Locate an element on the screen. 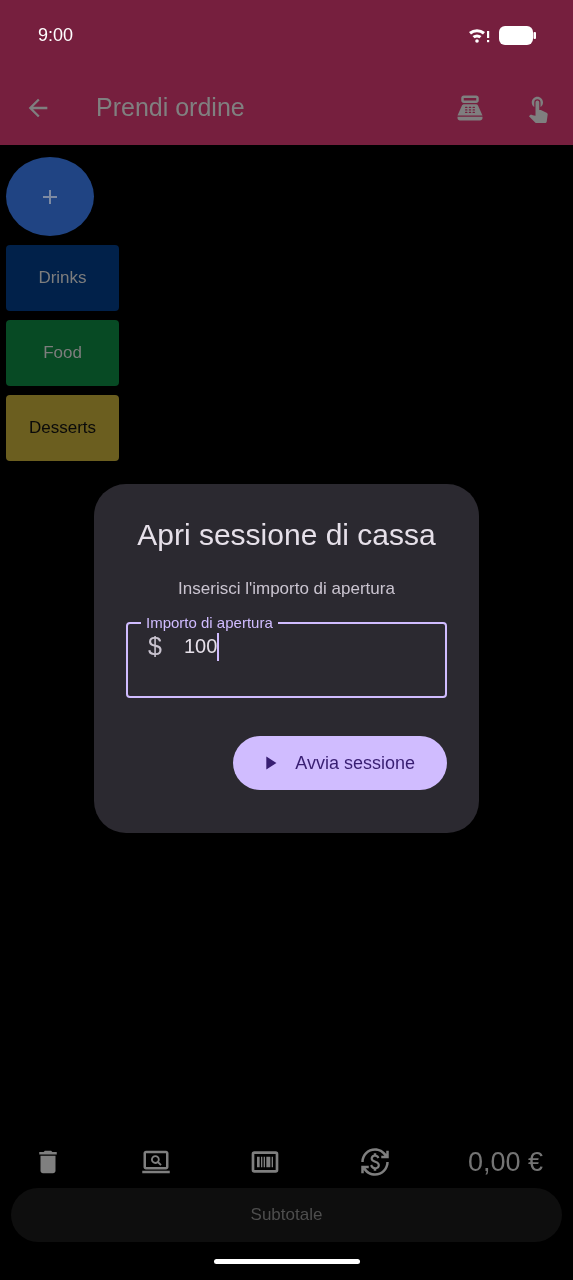 The width and height of the screenshot is (573, 1280). field-value: 100 is located at coordinates (200, 646).